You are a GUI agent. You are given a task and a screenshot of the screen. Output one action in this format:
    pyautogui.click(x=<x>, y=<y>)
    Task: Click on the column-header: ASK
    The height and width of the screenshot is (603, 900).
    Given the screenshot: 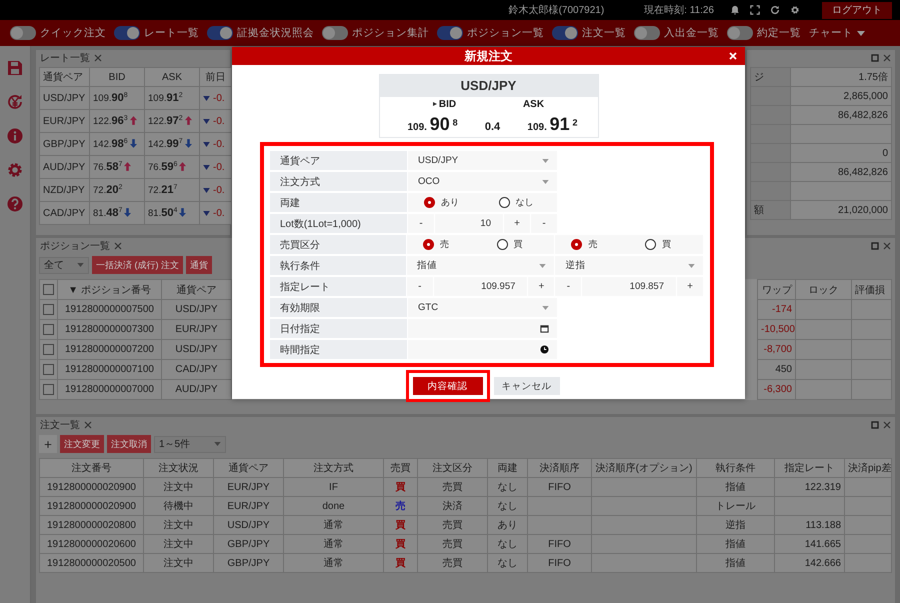 What is the action you would take?
    pyautogui.click(x=172, y=77)
    